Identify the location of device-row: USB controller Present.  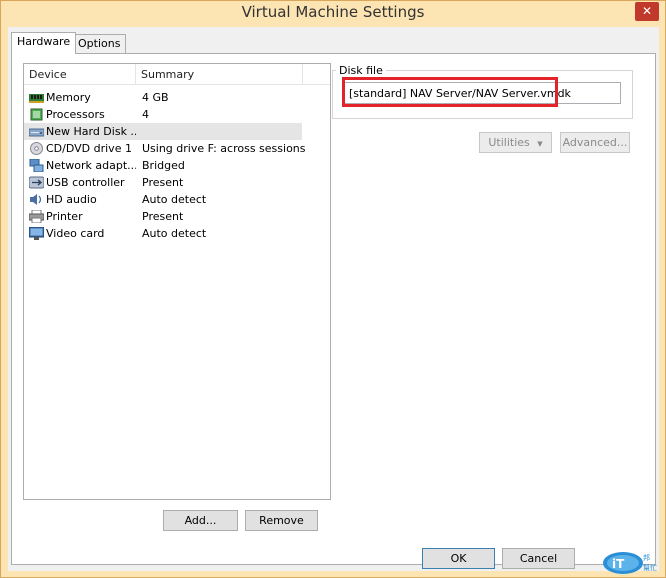
(177, 182).